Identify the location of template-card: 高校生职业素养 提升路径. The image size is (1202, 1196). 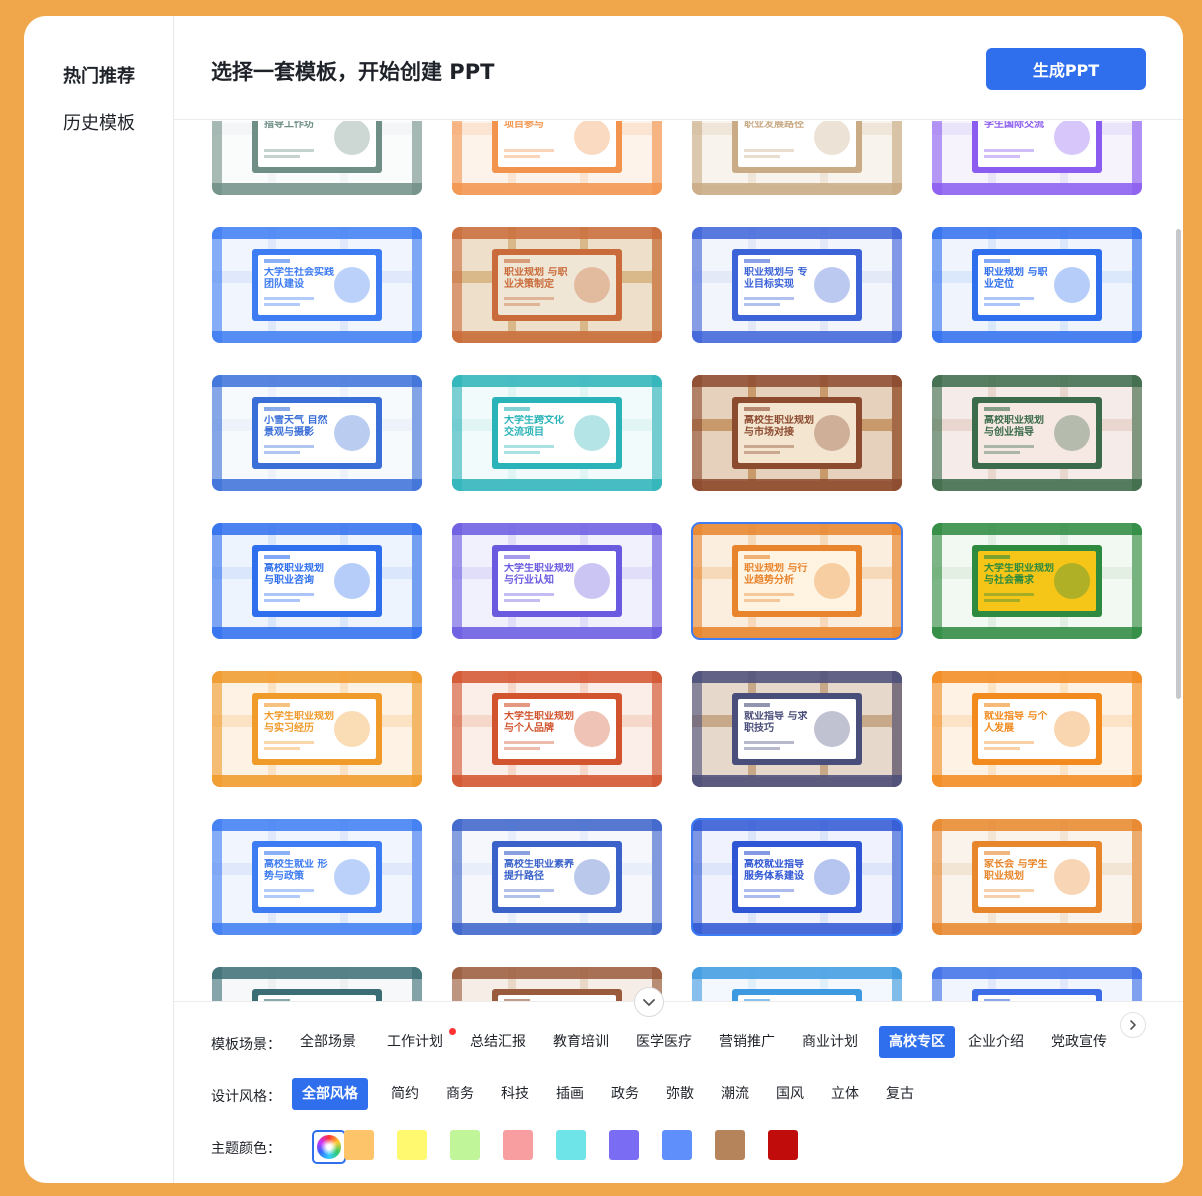
(557, 877).